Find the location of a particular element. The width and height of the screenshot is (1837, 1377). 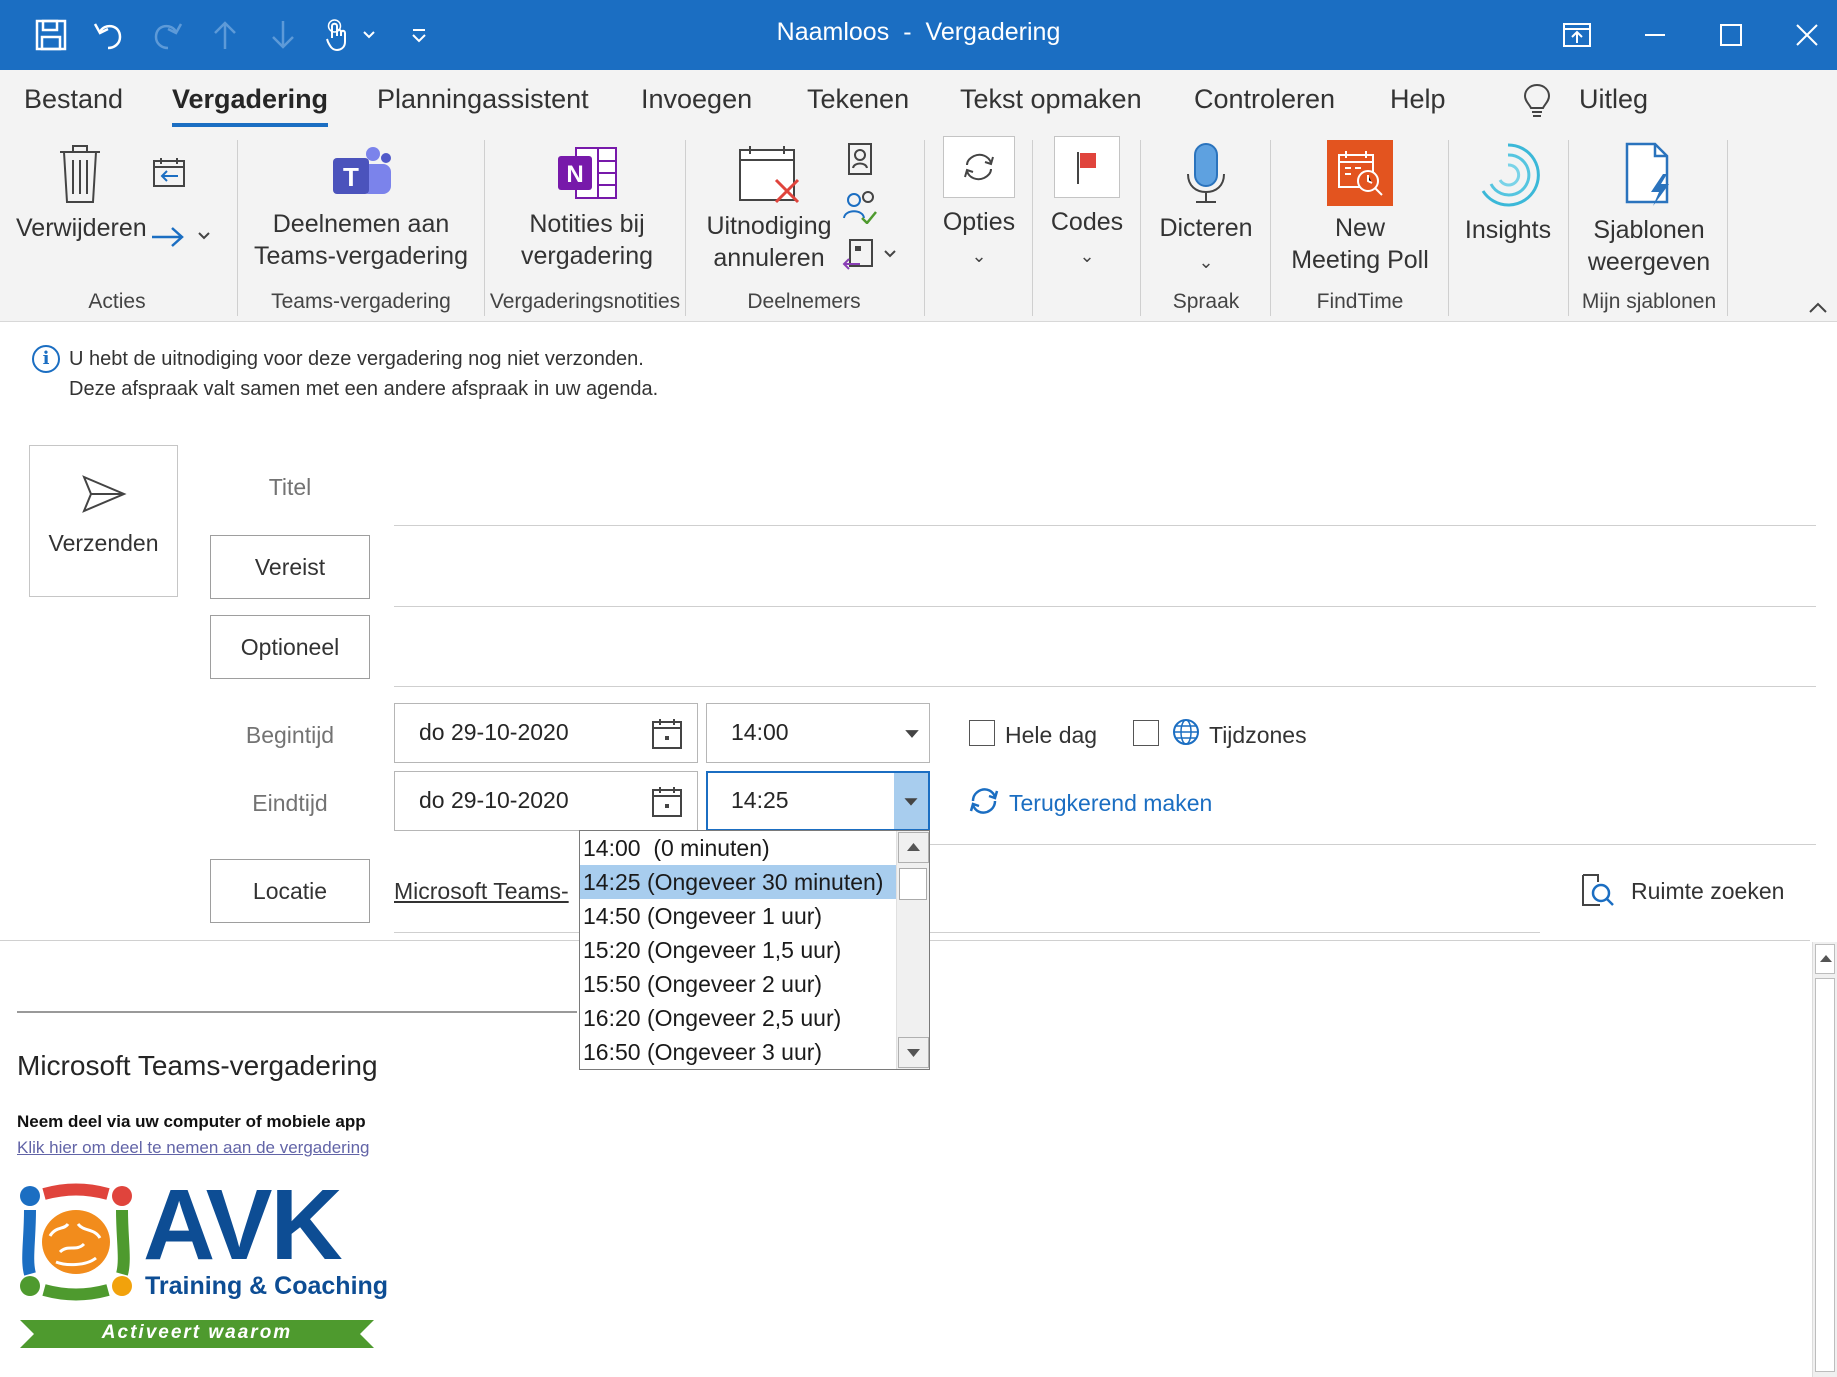

group-label-teams: Teams-vergadering is located at coordinates (361, 301).